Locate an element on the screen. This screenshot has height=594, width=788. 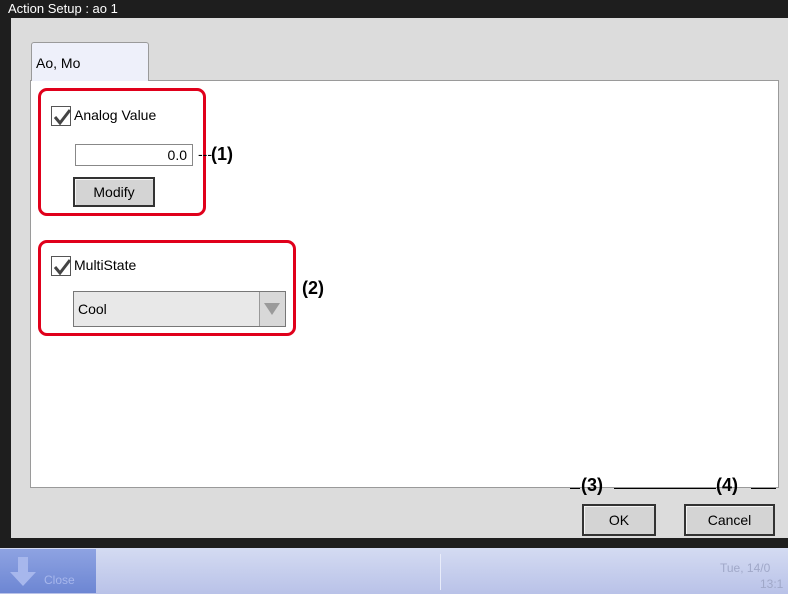
dropdown-arrow-icon is located at coordinates (272, 309).